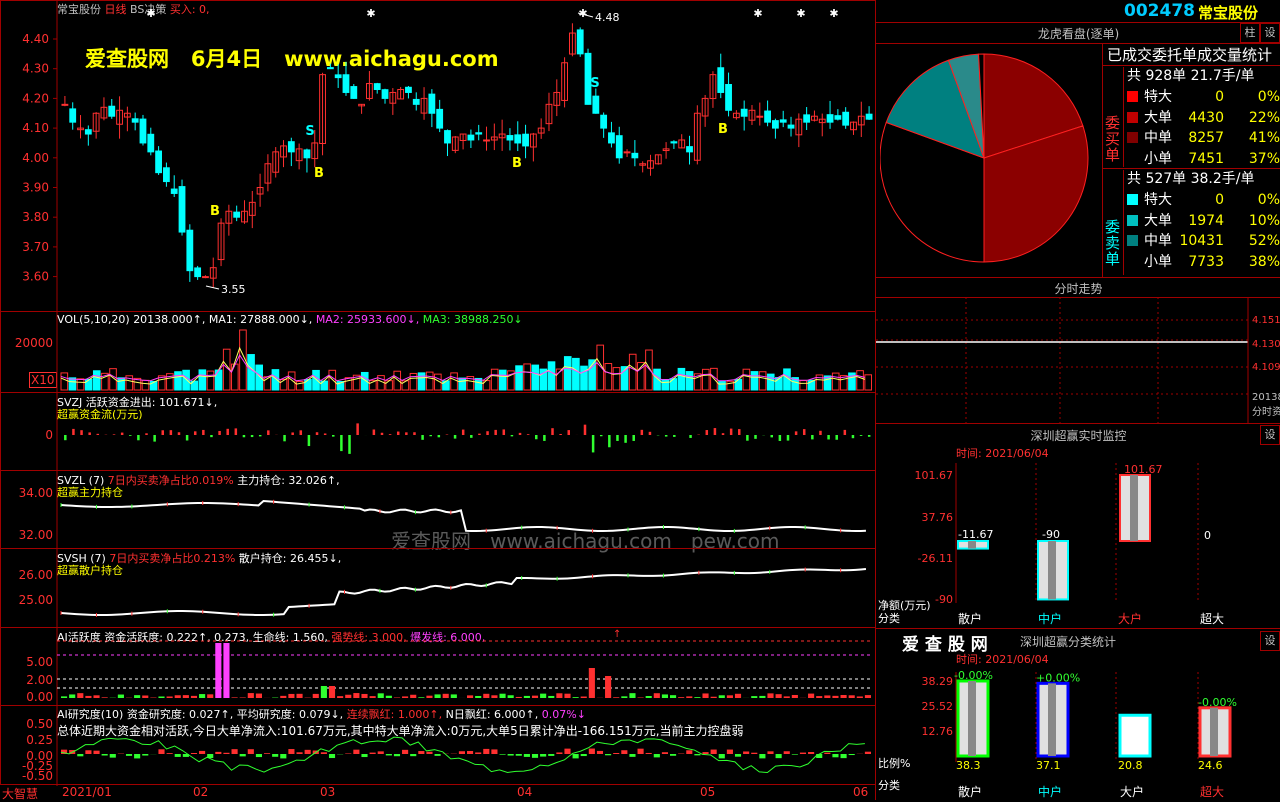 This screenshot has height=802, width=1280. Describe the element at coordinates (1264, 262) in the screenshot. I see `order-percent: 38%` at that location.